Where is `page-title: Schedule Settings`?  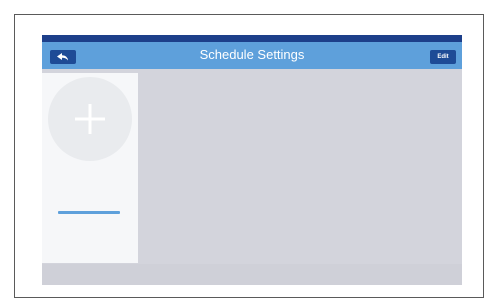 page-title: Schedule Settings is located at coordinates (252, 54).